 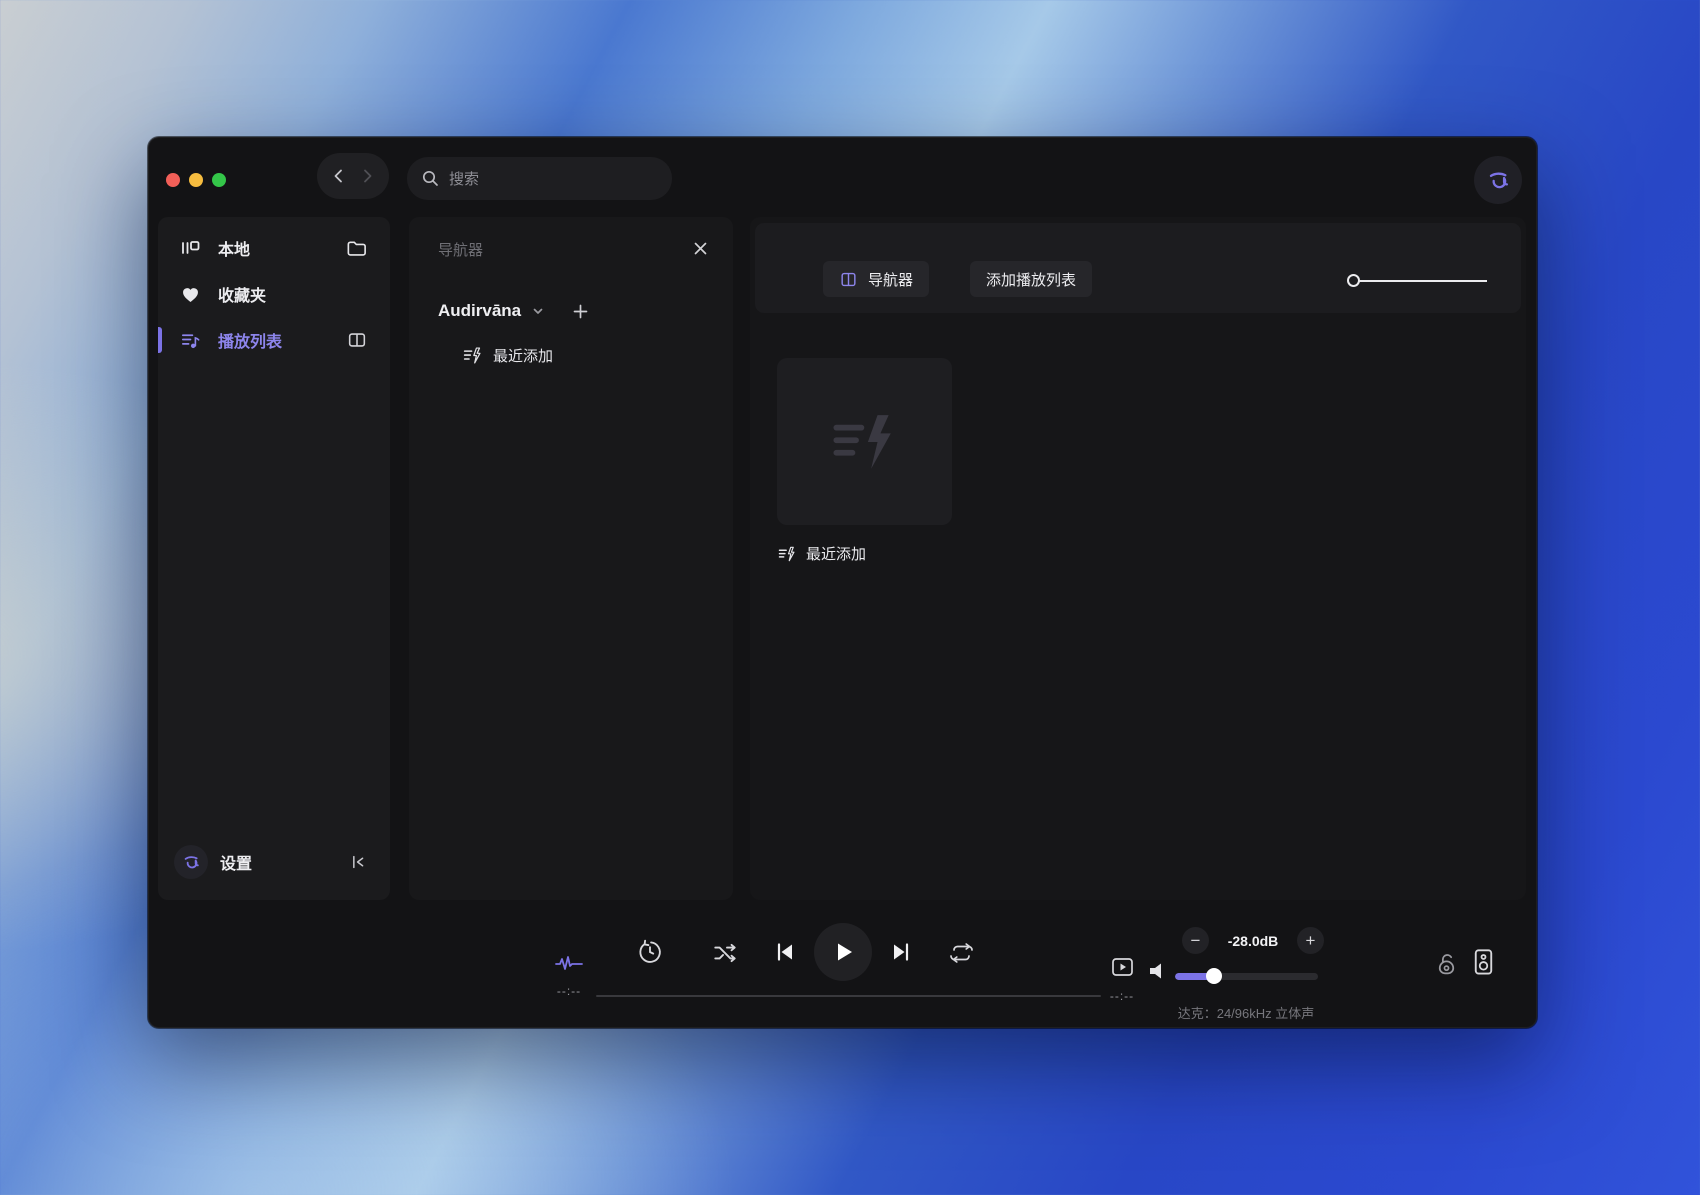 What do you see at coordinates (725, 953) in the screenshot?
I see `shuffle-icon` at bounding box center [725, 953].